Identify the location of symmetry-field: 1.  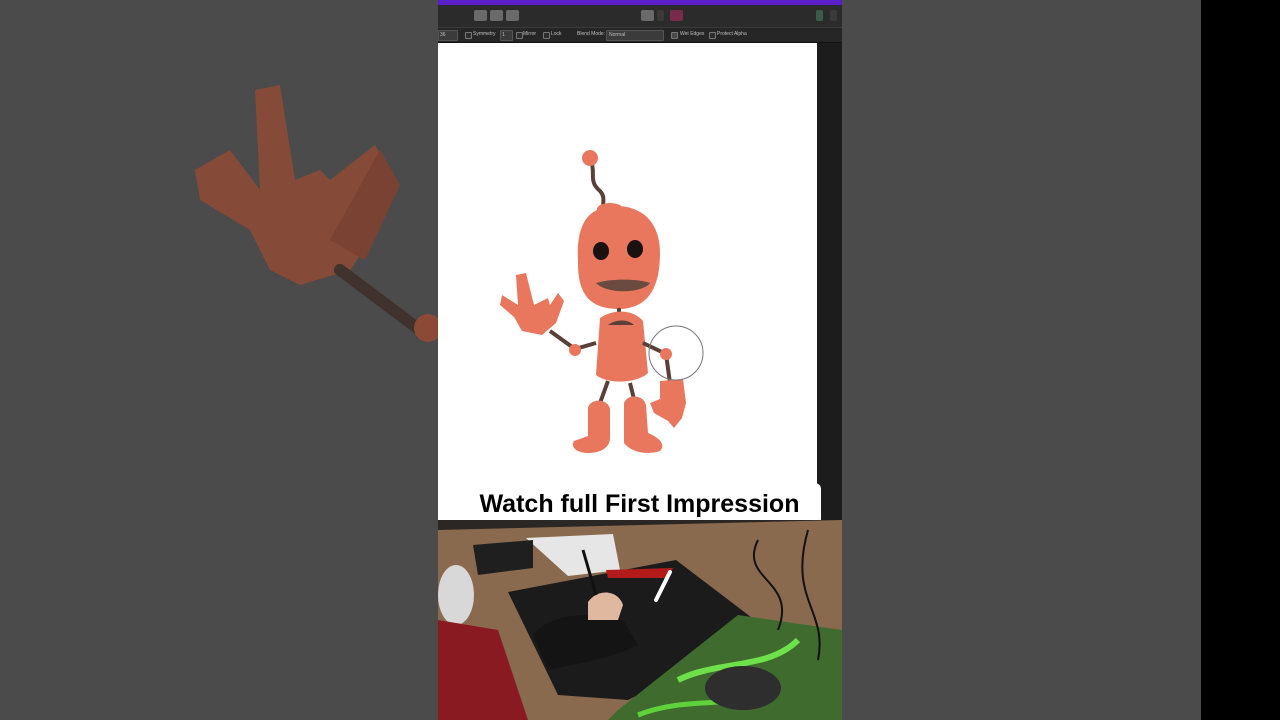
(506, 35).